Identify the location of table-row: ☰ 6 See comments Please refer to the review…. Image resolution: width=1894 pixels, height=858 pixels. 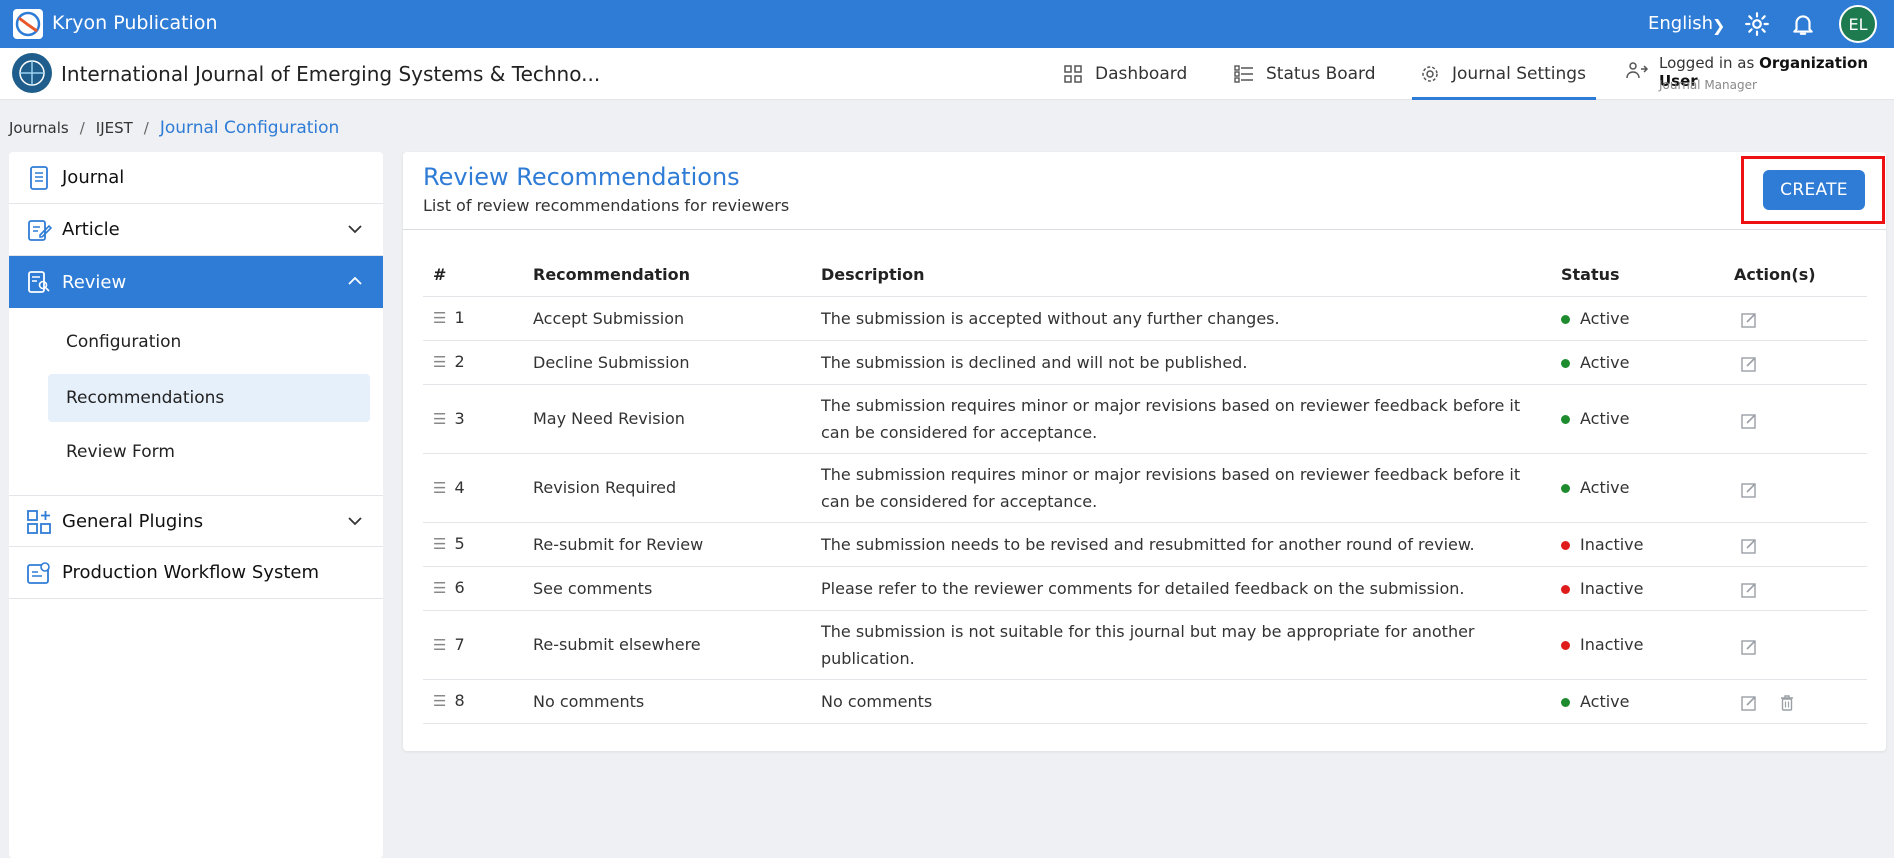
(1145, 588).